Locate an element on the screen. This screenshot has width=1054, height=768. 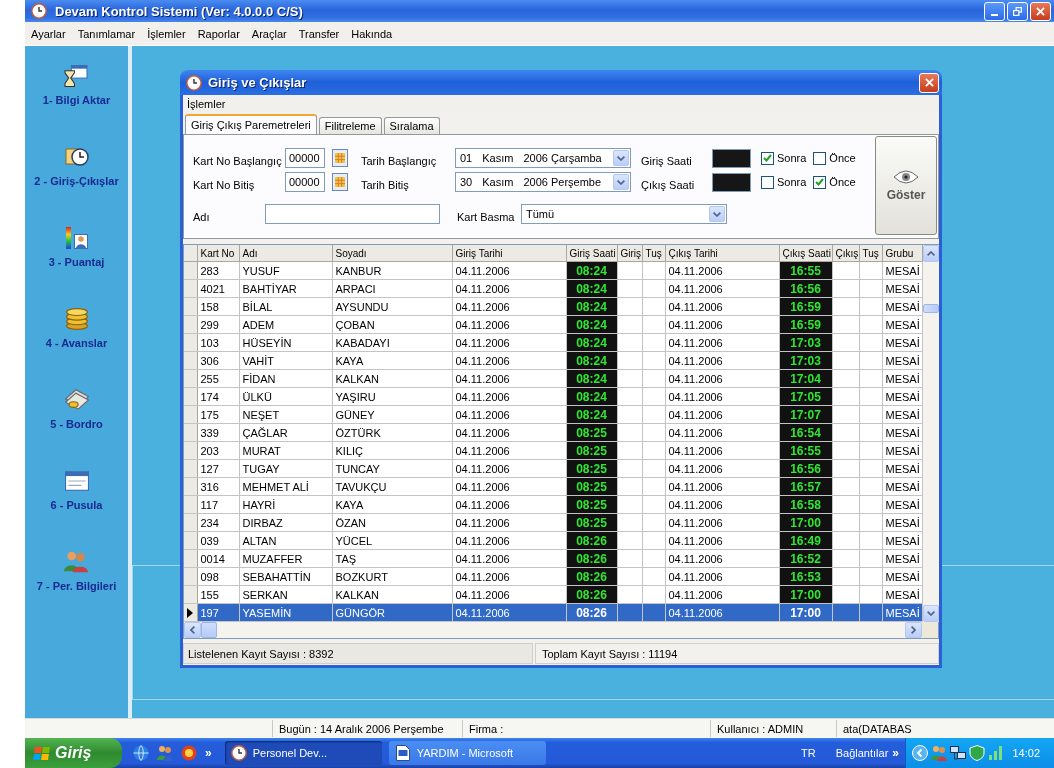
minimize-button is located at coordinates (994, 11).